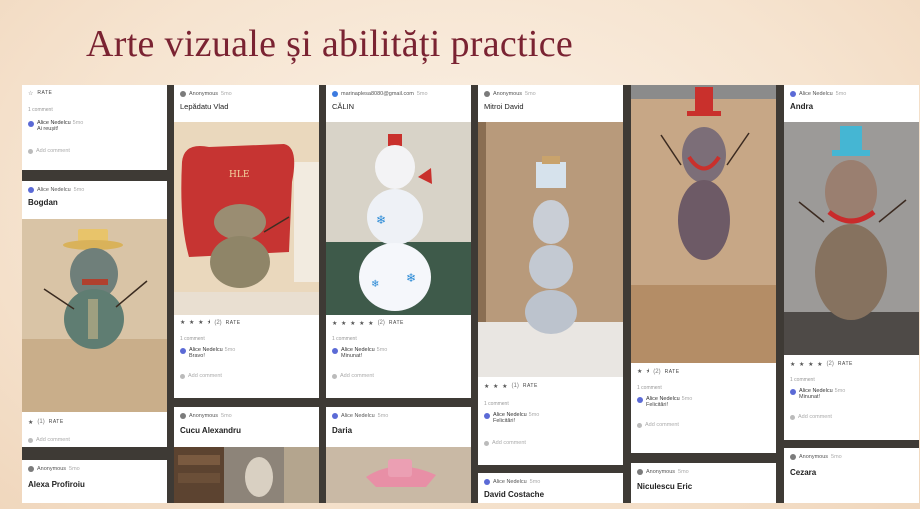 The image size is (920, 509). What do you see at coordinates (807, 364) in the screenshot?
I see `rating-stars: ★ ★ ★ ★` at bounding box center [807, 364].